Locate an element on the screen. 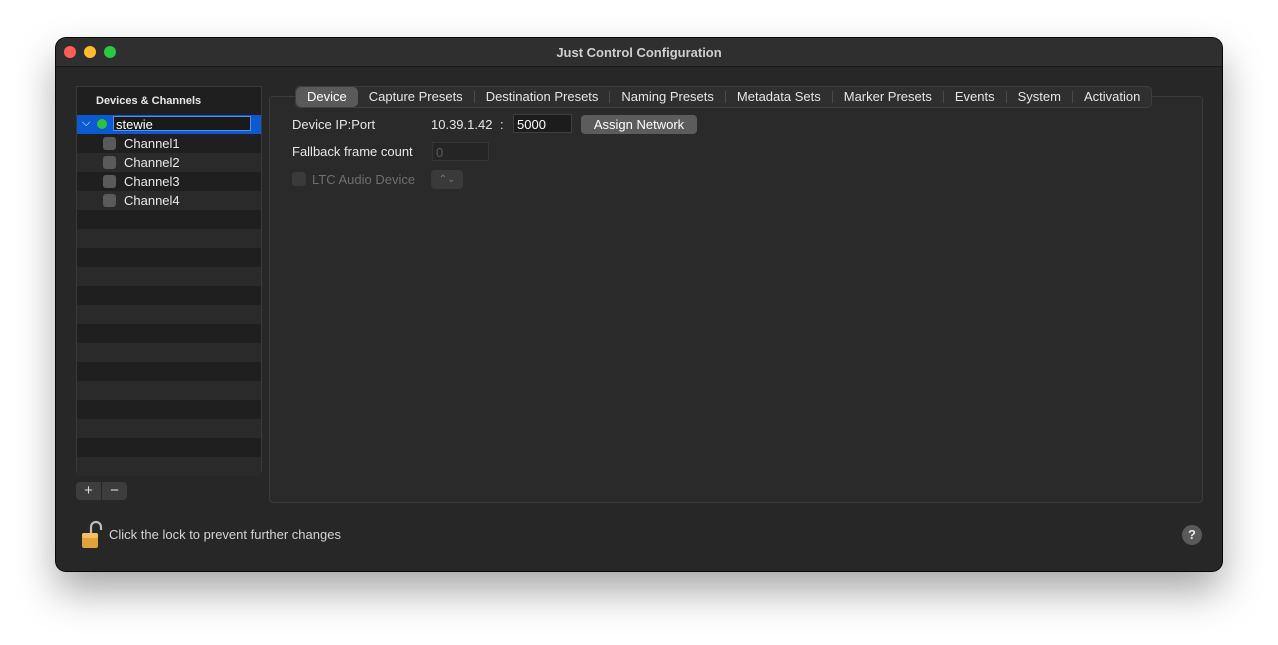  tab-capture-presets: Capture Presets is located at coordinates (416, 97).